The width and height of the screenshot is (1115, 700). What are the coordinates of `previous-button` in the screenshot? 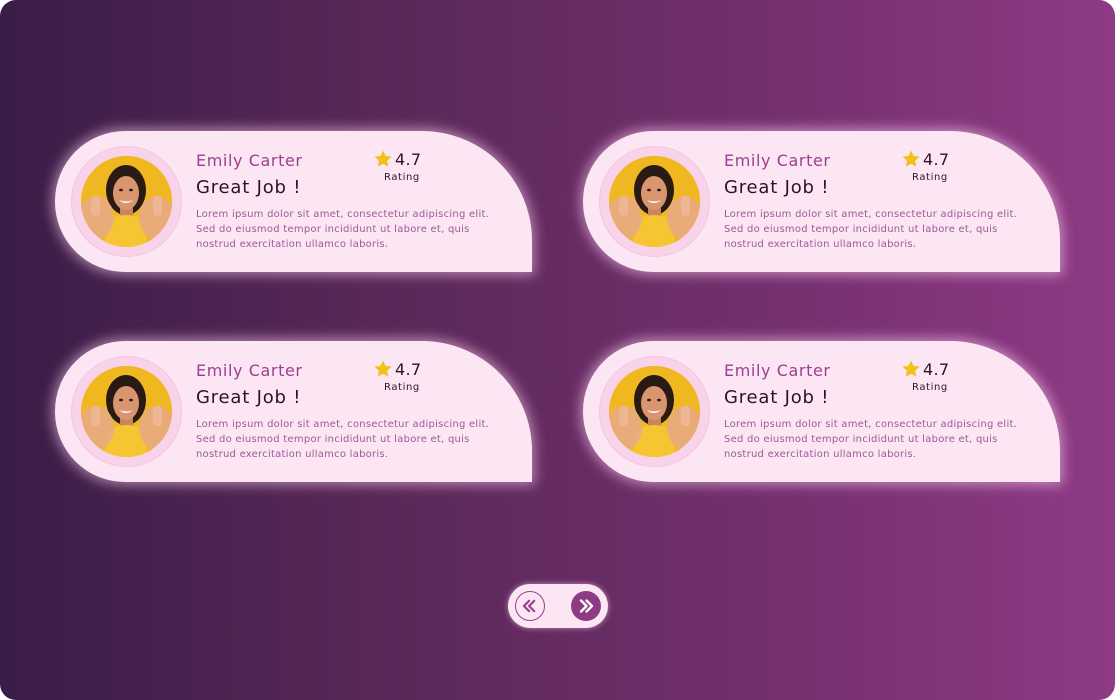 It's located at (530, 606).